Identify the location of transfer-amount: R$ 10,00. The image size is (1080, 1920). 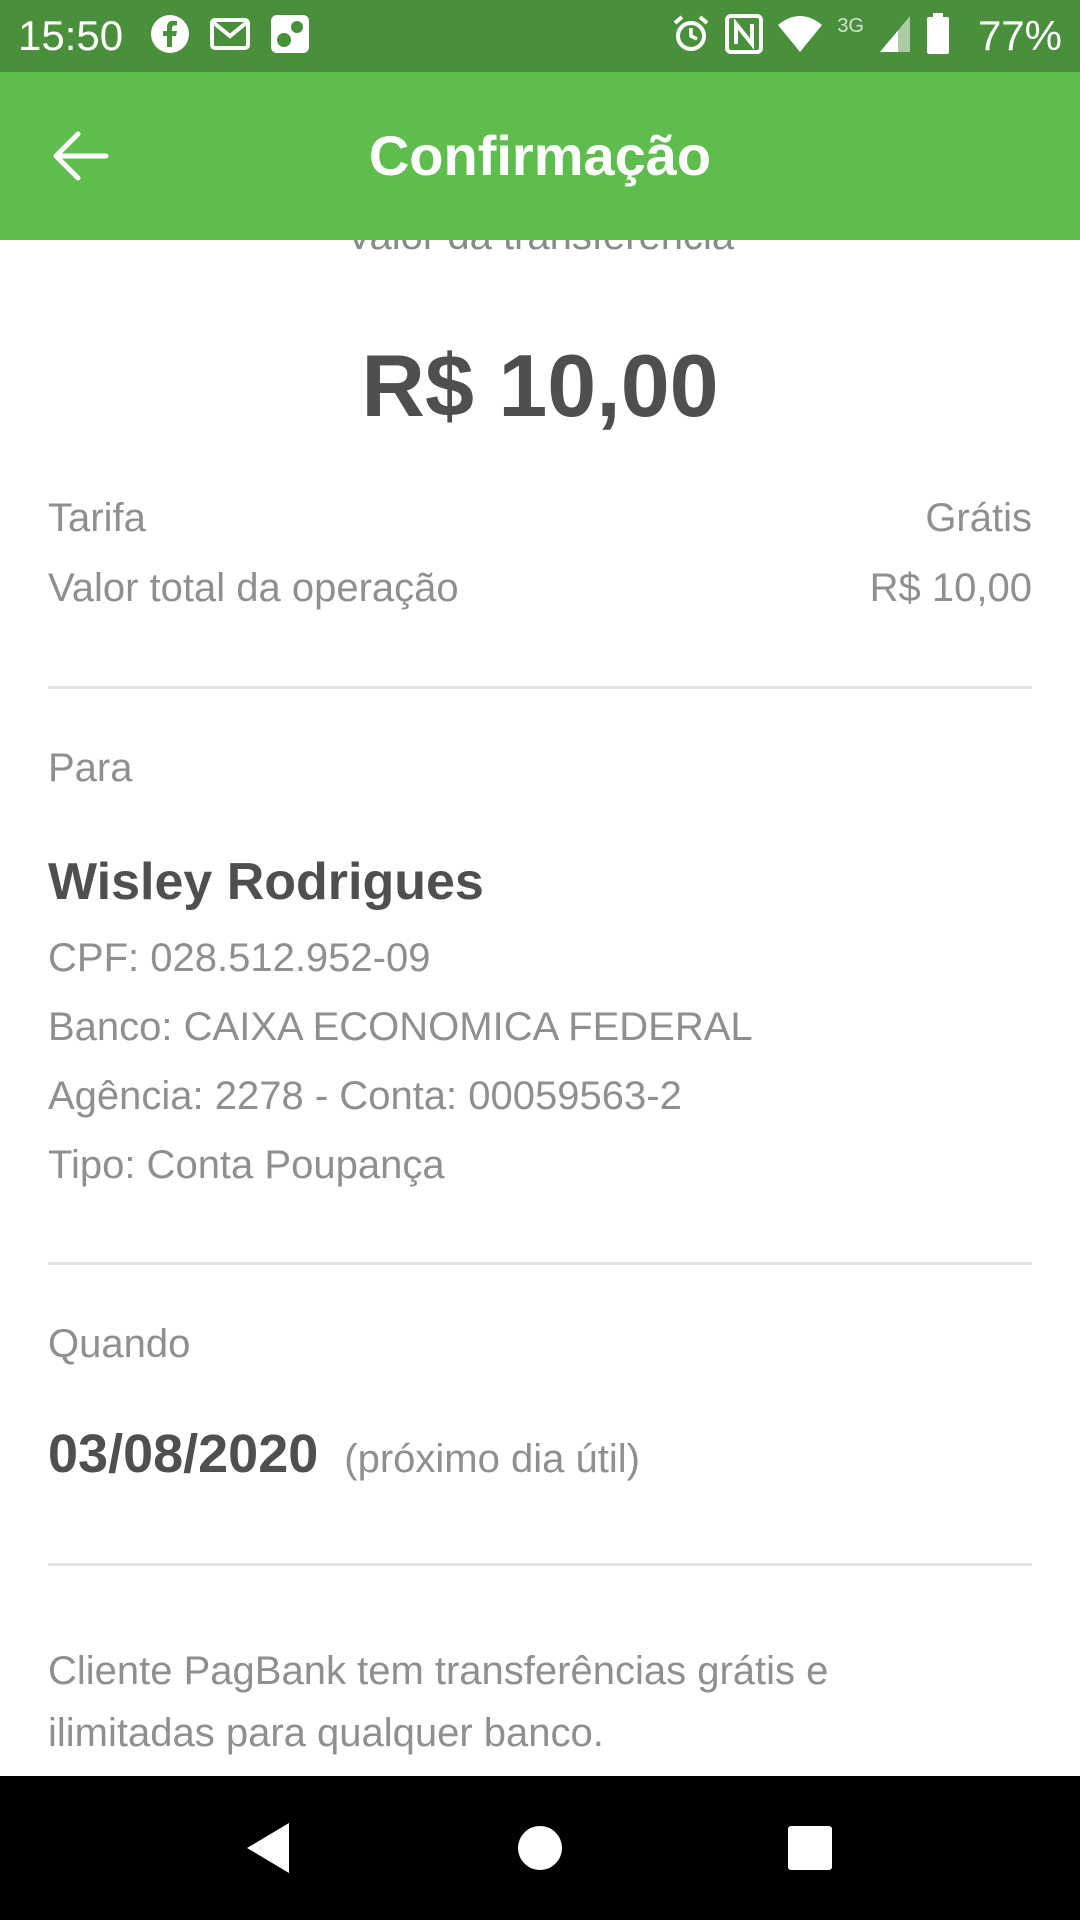
(540, 385).